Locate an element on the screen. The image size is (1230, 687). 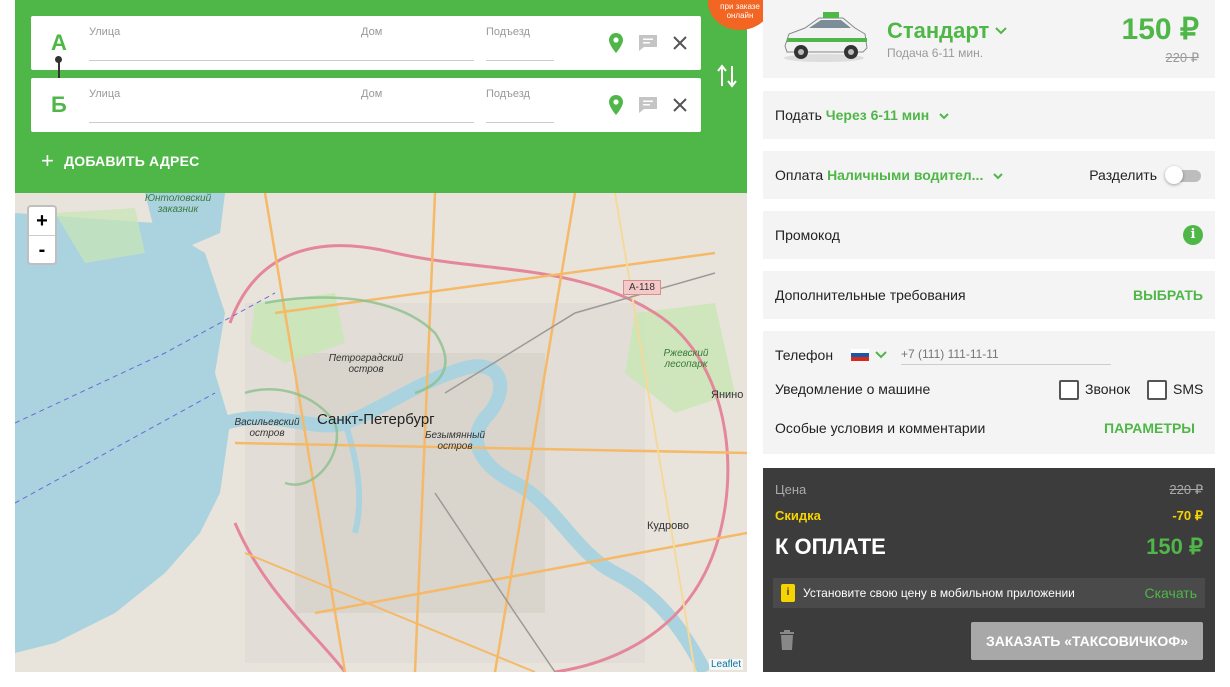
split-toggle-knob is located at coordinates (1174, 175).